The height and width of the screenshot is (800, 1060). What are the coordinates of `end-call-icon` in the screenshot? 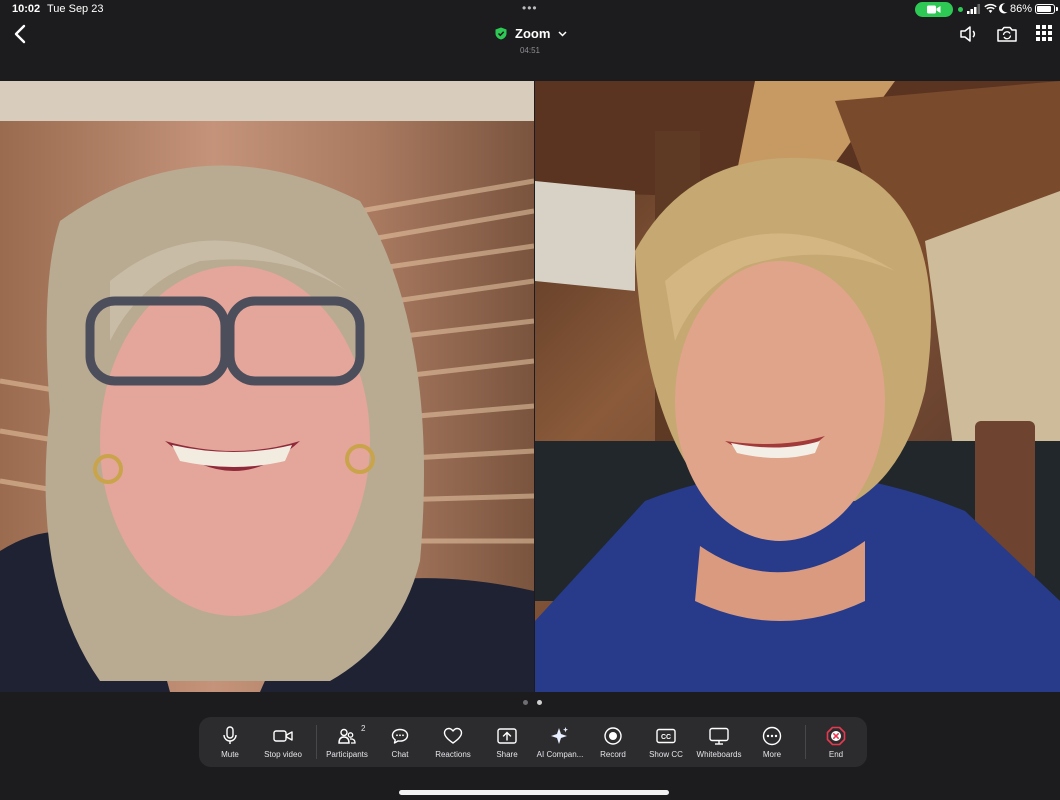 It's located at (836, 736).